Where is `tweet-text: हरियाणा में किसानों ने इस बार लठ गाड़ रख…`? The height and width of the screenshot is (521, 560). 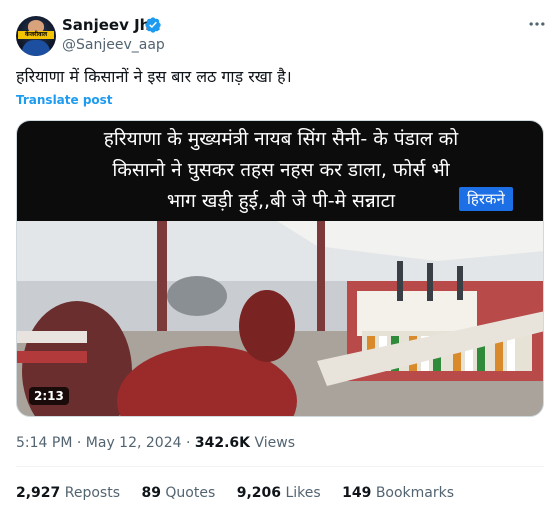
tweet-text: हरियाणा में किसानों ने इस बार लठ गाड़ रख… is located at coordinates (154, 76).